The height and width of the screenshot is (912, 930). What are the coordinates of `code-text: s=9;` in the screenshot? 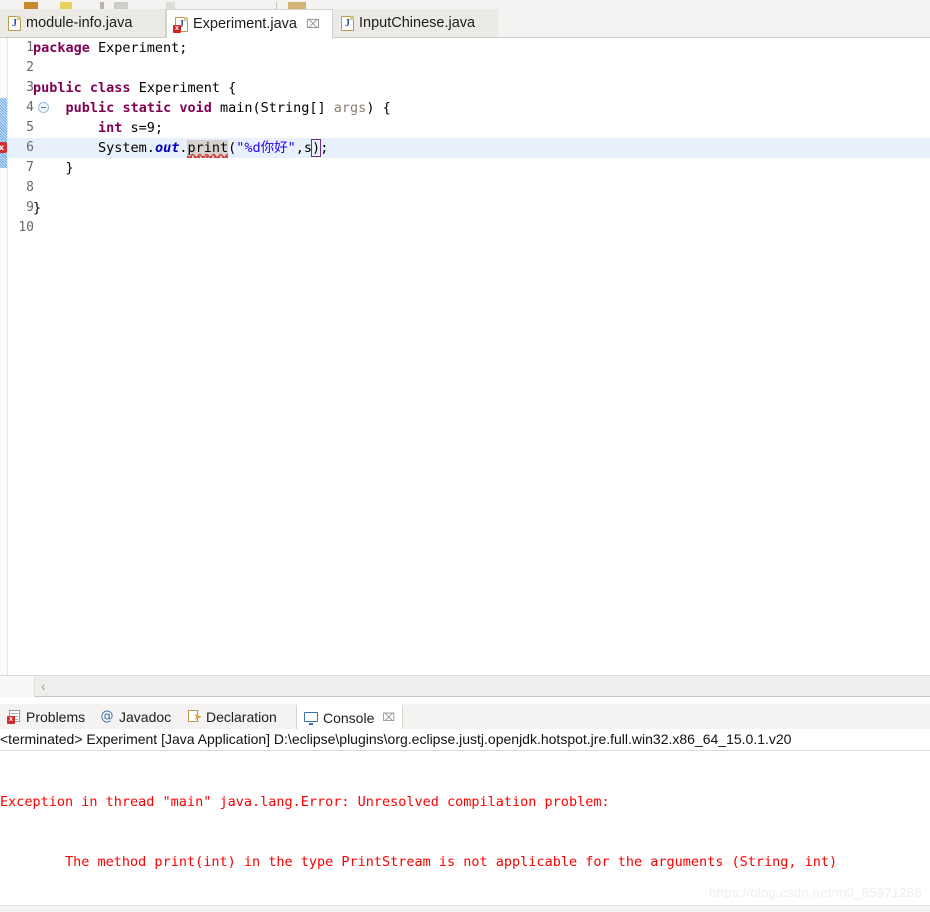 It's located at (143, 128).